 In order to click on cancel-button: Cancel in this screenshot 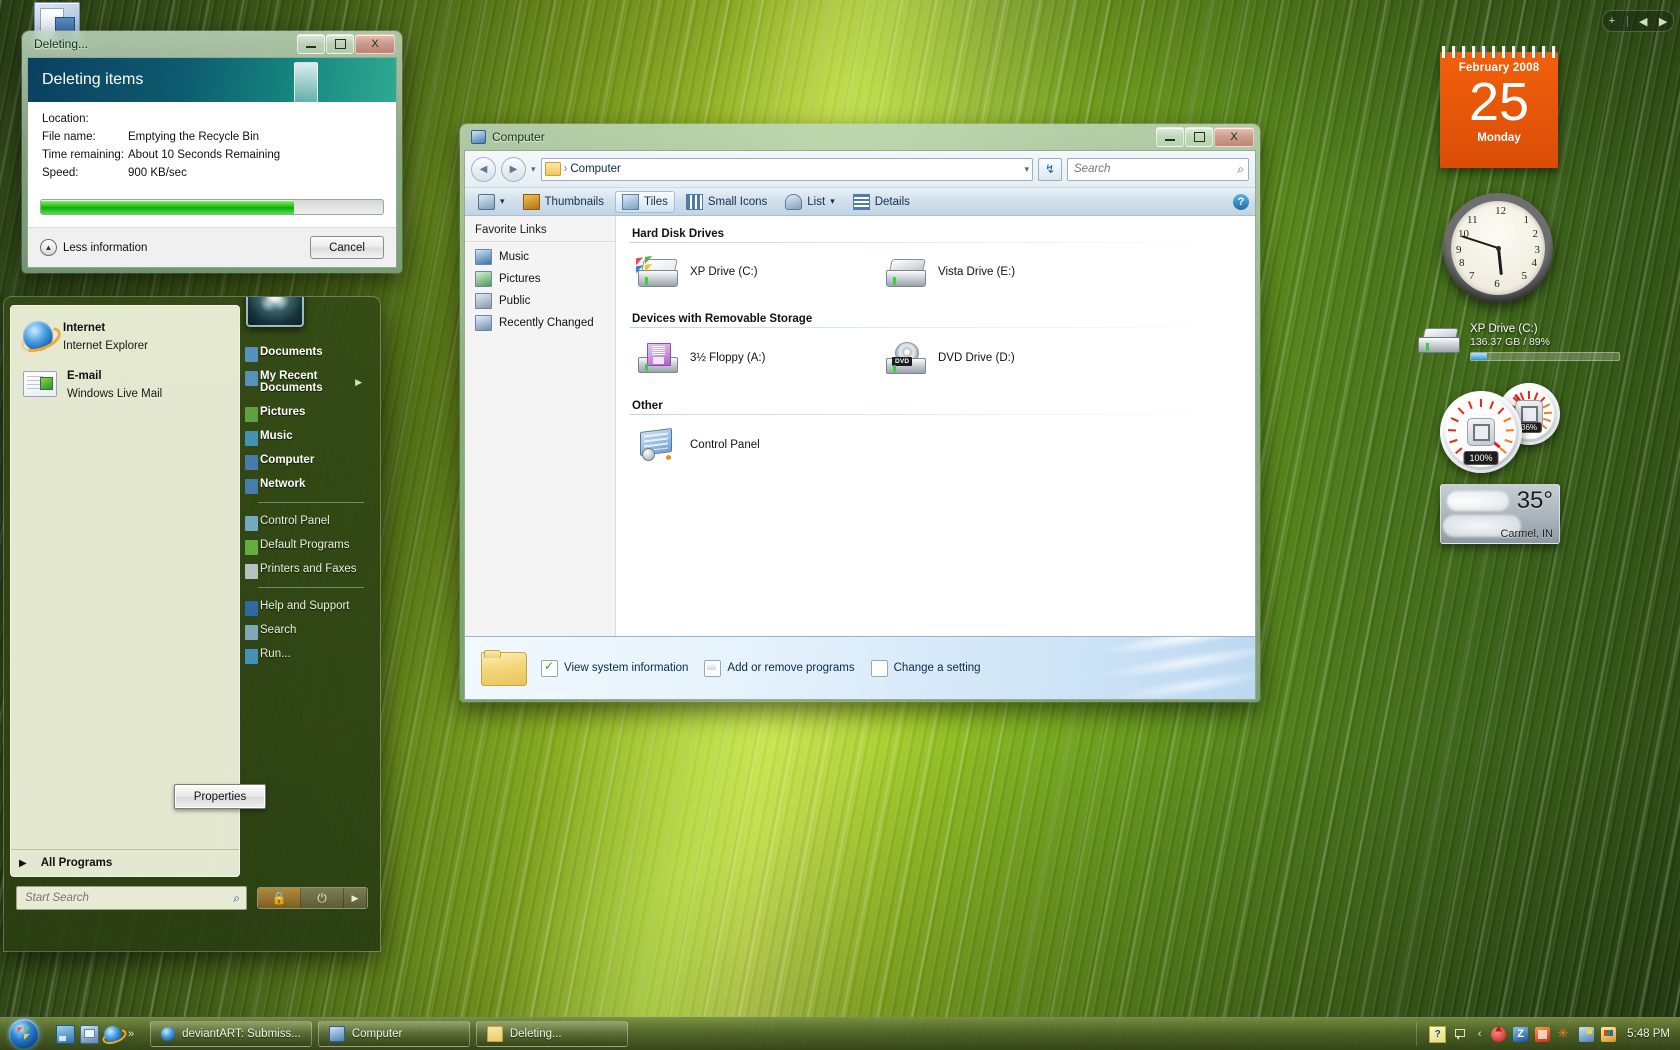, I will do `click(347, 247)`.